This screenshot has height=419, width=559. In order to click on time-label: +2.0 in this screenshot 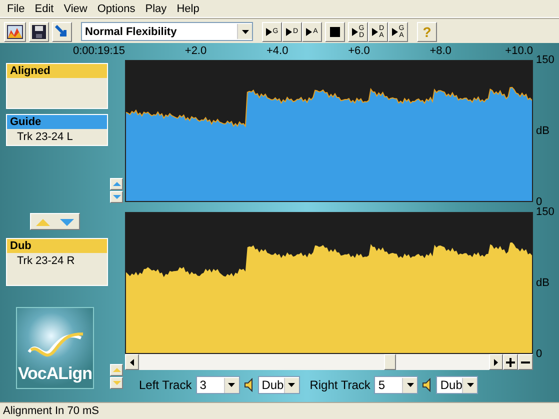, I will do `click(195, 51)`.